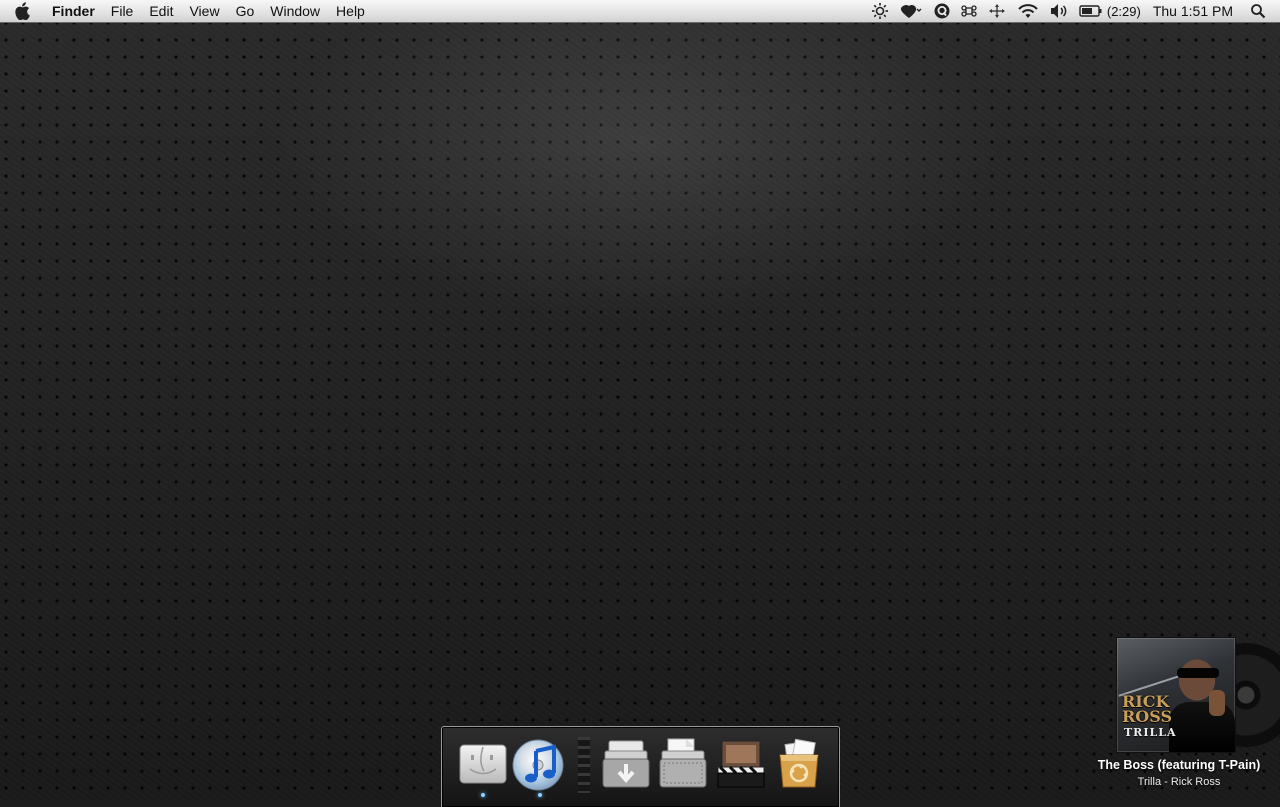 Image resolution: width=1280 pixels, height=807 pixels. Describe the element at coordinates (1179, 765) in the screenshot. I see `track-title: The Boss (featuring T-Pain)` at that location.